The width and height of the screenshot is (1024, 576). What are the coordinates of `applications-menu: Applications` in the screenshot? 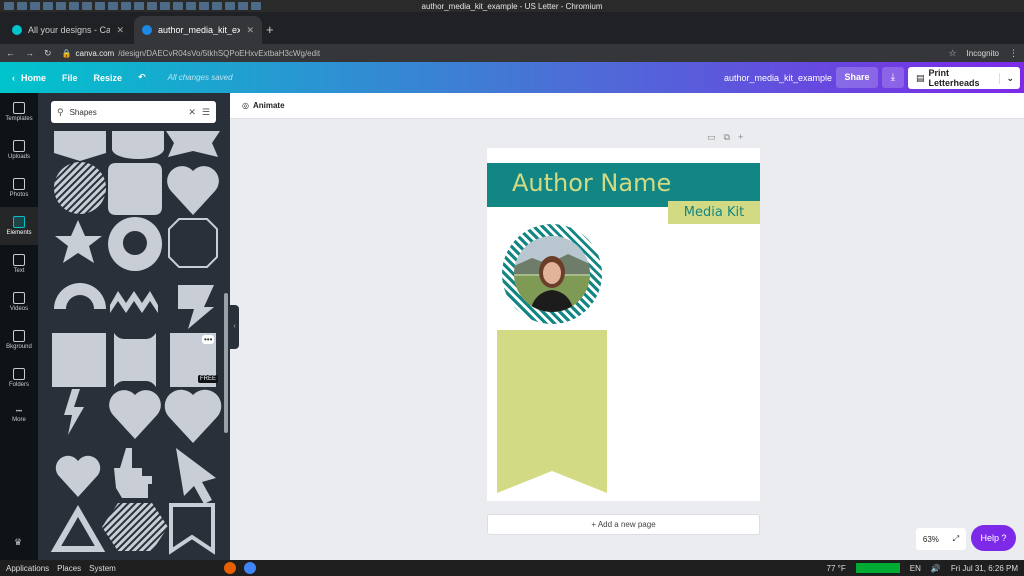 It's located at (27, 568).